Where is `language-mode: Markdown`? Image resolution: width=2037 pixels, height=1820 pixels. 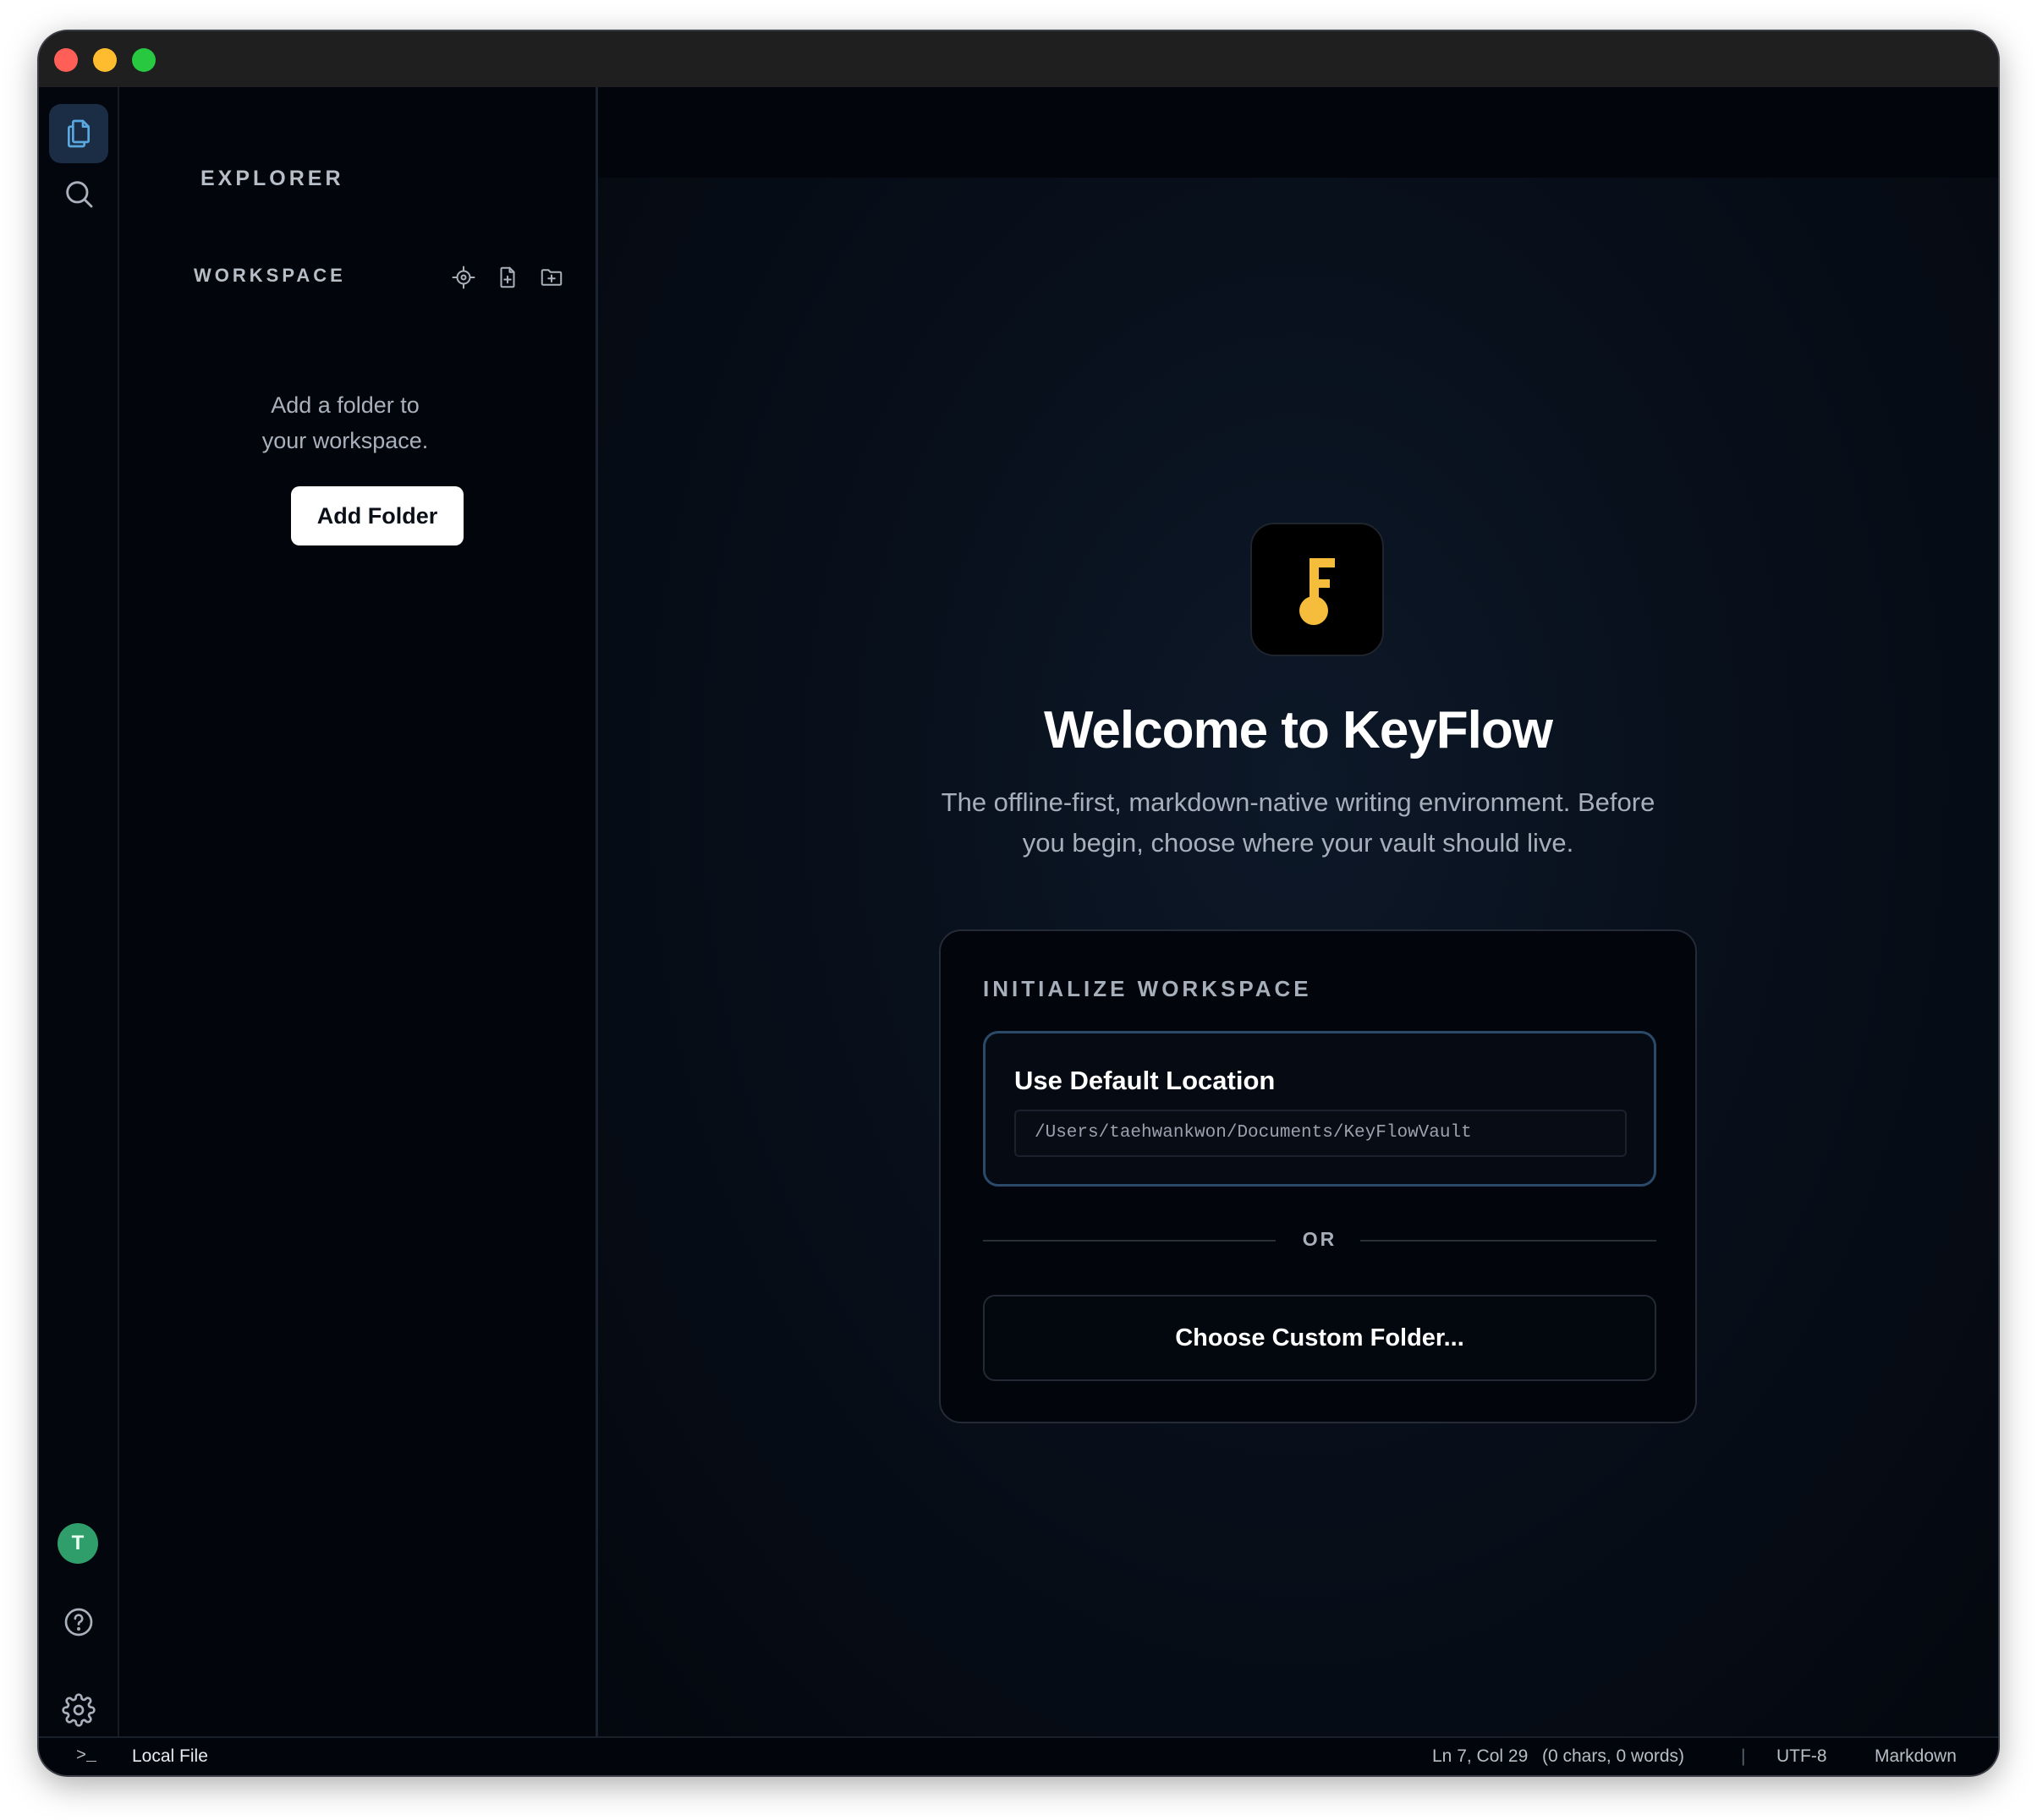 language-mode: Markdown is located at coordinates (1916, 1756).